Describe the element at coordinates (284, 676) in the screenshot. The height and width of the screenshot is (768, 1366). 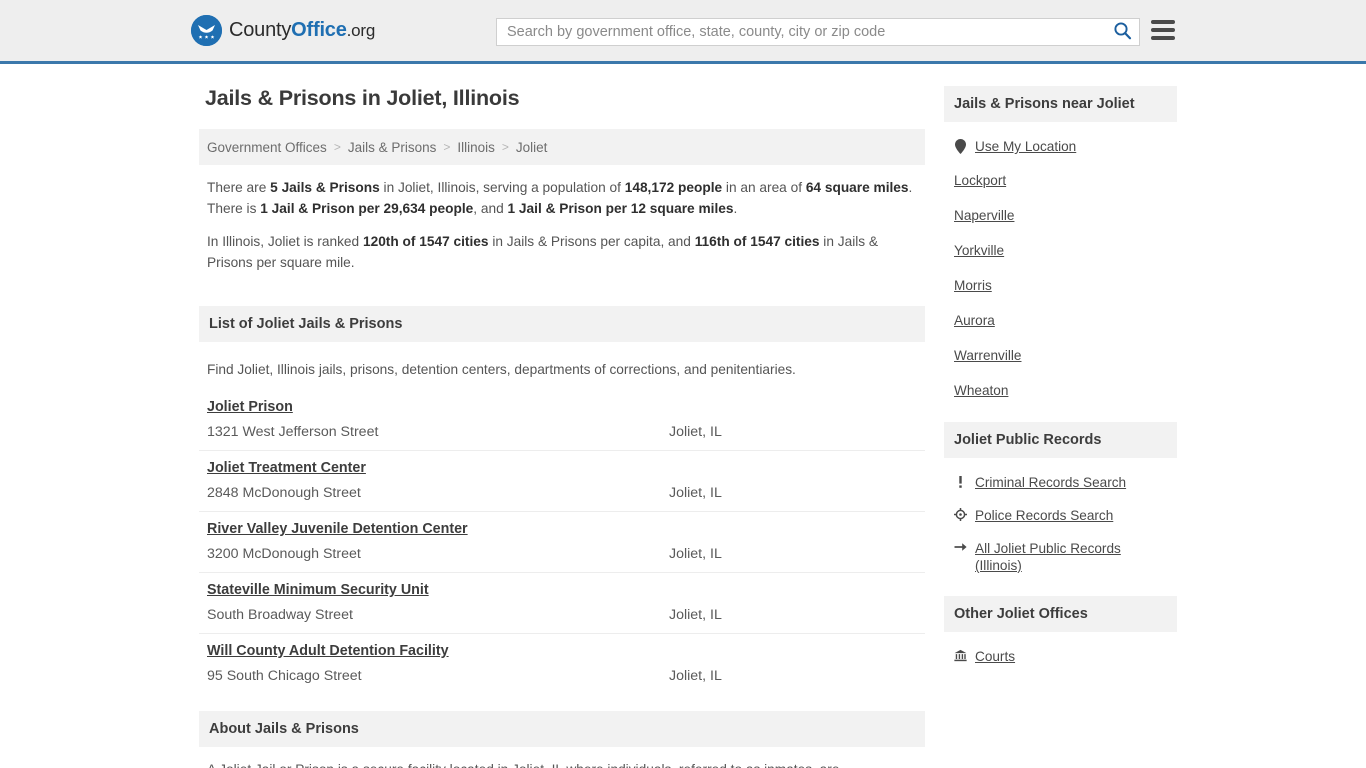
I see `facility-address: 95 South Chicago Street` at that location.